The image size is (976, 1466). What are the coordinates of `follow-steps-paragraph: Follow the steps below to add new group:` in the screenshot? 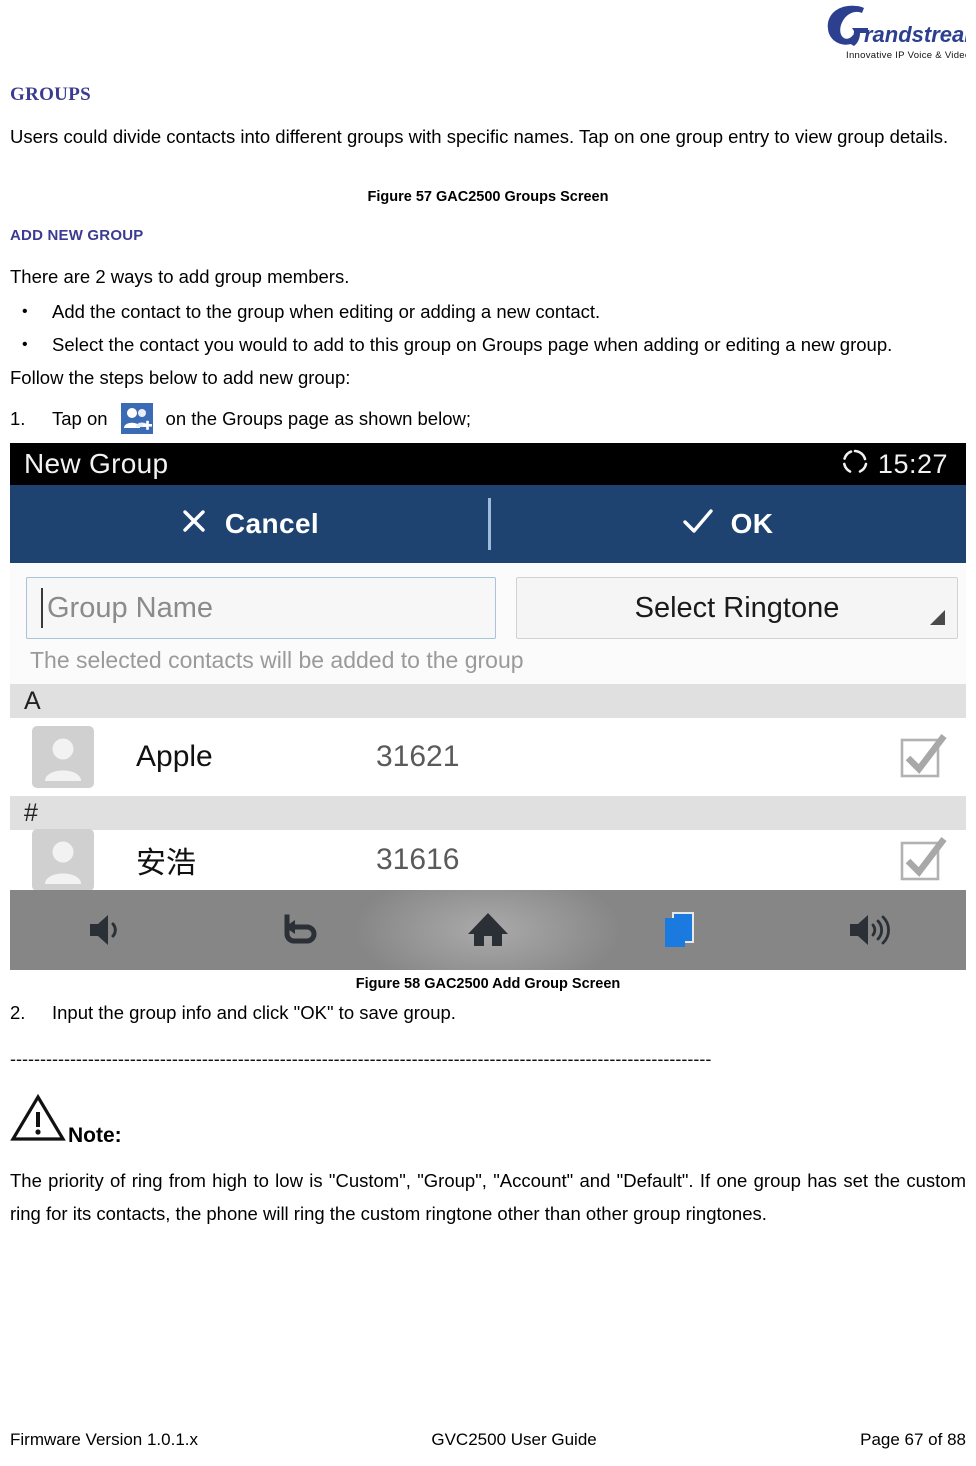 It's located at (180, 377).